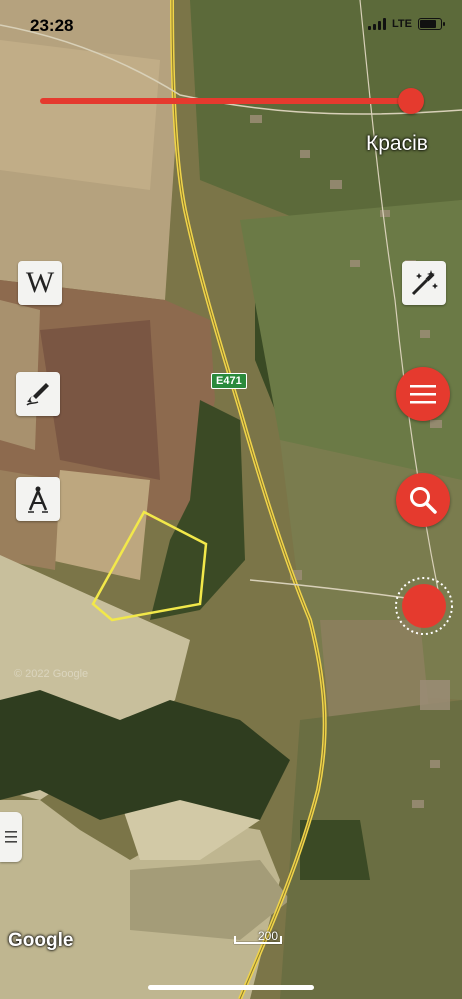 Image resolution: width=462 pixels, height=999 pixels. What do you see at coordinates (51, 674) in the screenshot?
I see `map-watermark: © 2022 Google` at bounding box center [51, 674].